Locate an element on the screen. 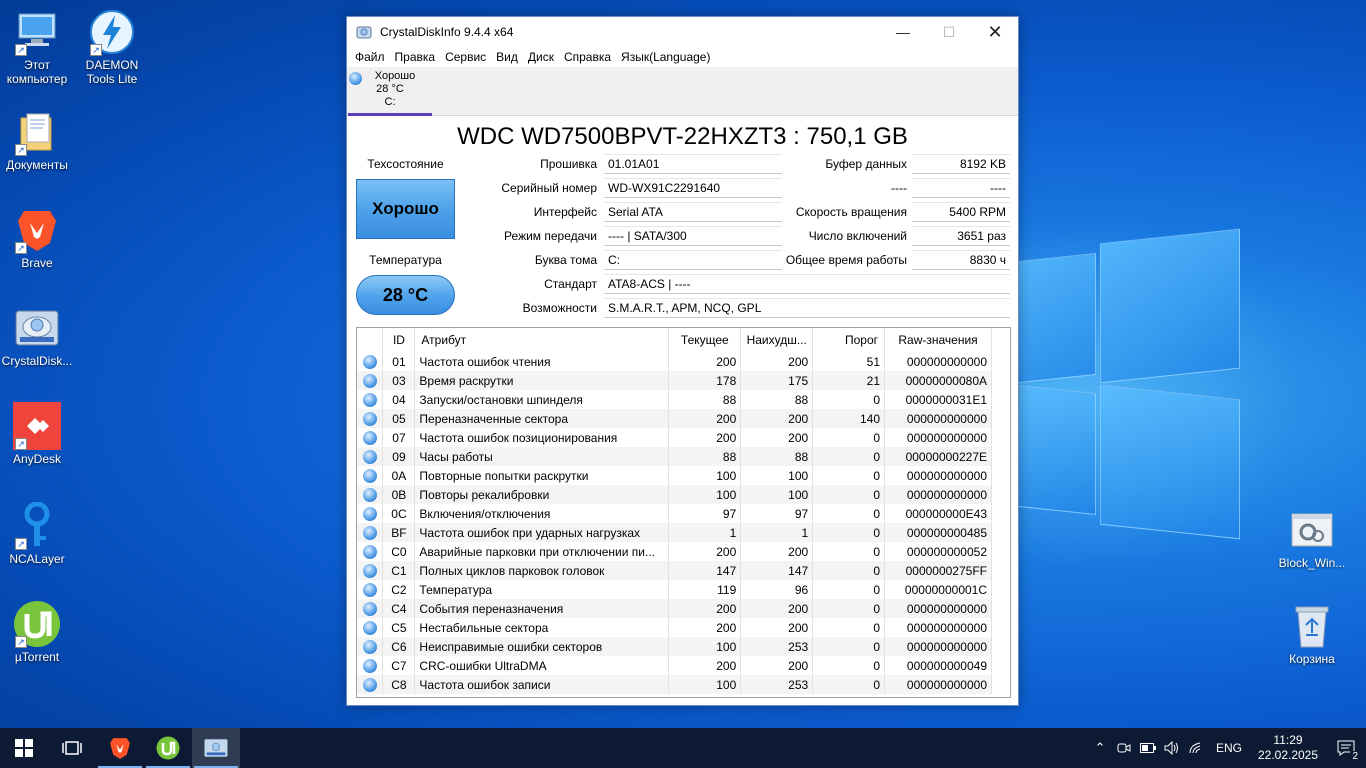 The height and width of the screenshot is (768, 1366). rotation-speed-label: Скорость вращения is located at coordinates (851, 212).